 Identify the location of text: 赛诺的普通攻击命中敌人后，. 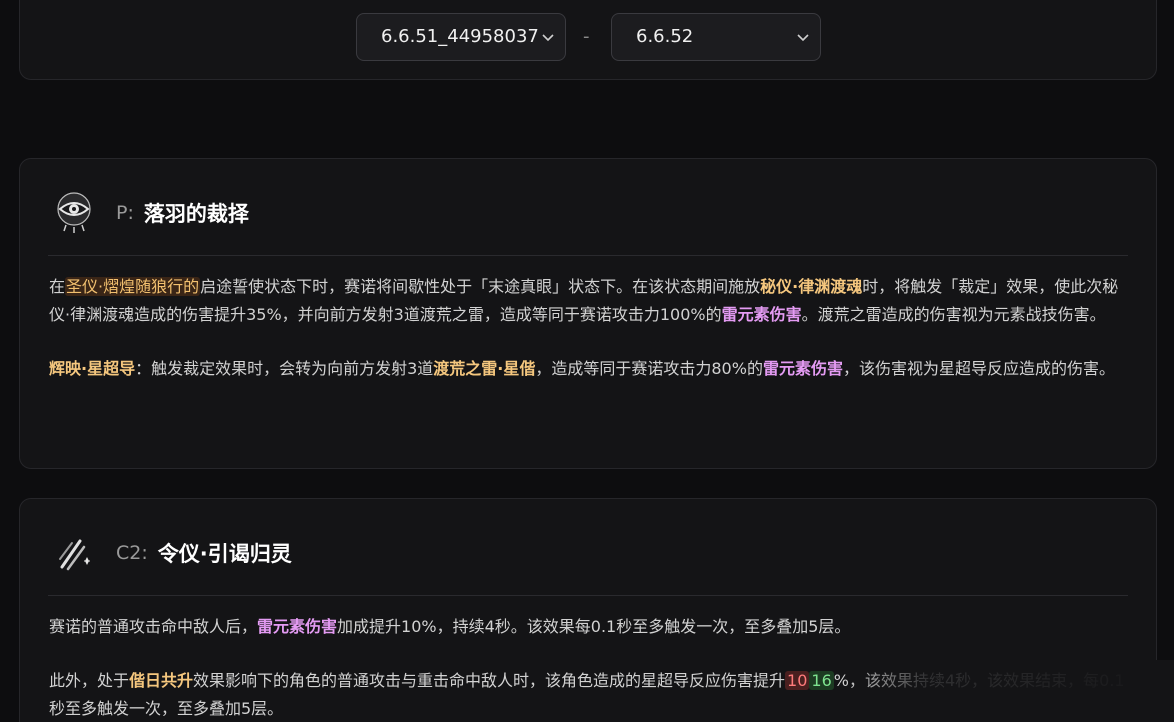
(153, 626).